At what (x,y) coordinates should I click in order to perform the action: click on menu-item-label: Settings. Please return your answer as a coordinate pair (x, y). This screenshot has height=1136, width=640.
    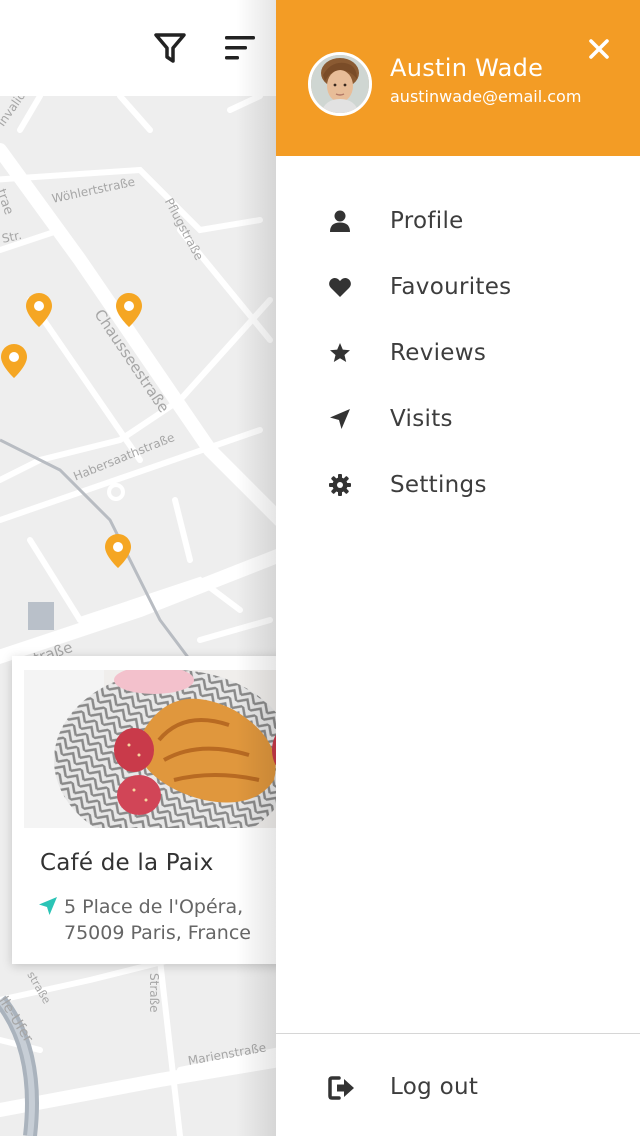
    Looking at the image, I should click on (438, 485).